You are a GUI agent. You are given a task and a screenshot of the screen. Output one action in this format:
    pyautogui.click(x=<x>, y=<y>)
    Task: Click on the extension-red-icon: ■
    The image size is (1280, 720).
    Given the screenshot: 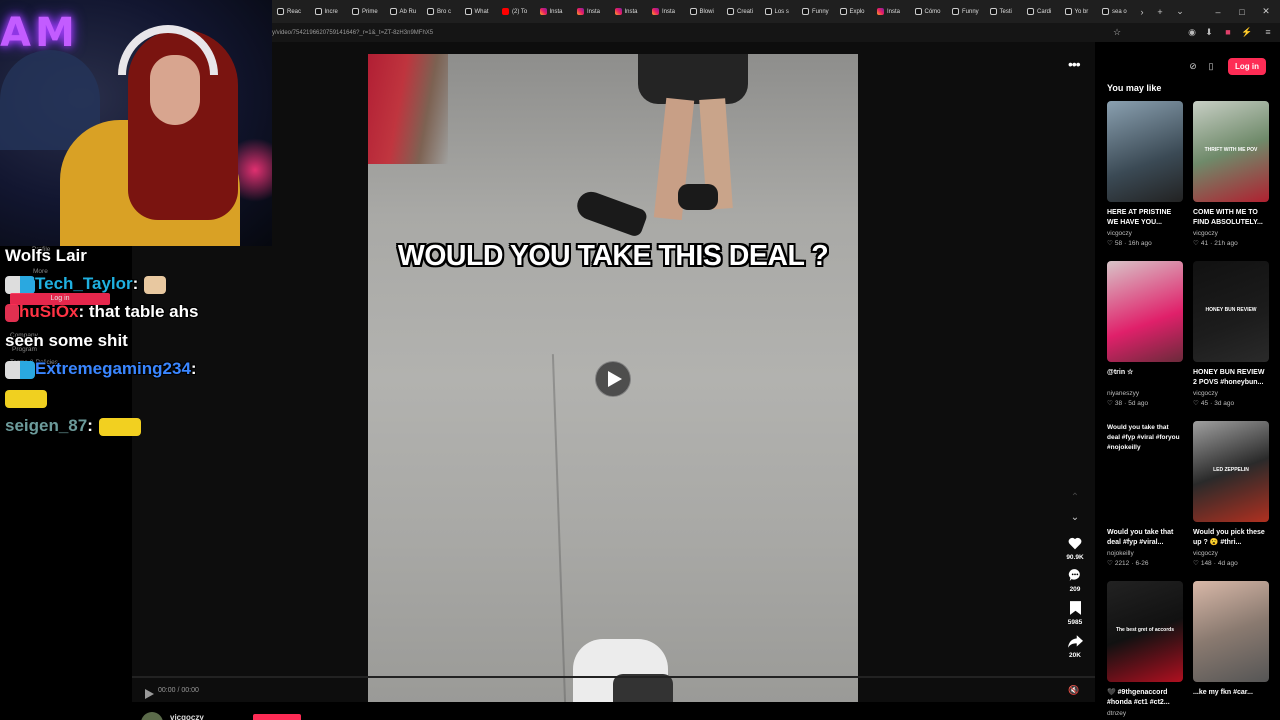 What is the action you would take?
    pyautogui.click(x=1228, y=32)
    